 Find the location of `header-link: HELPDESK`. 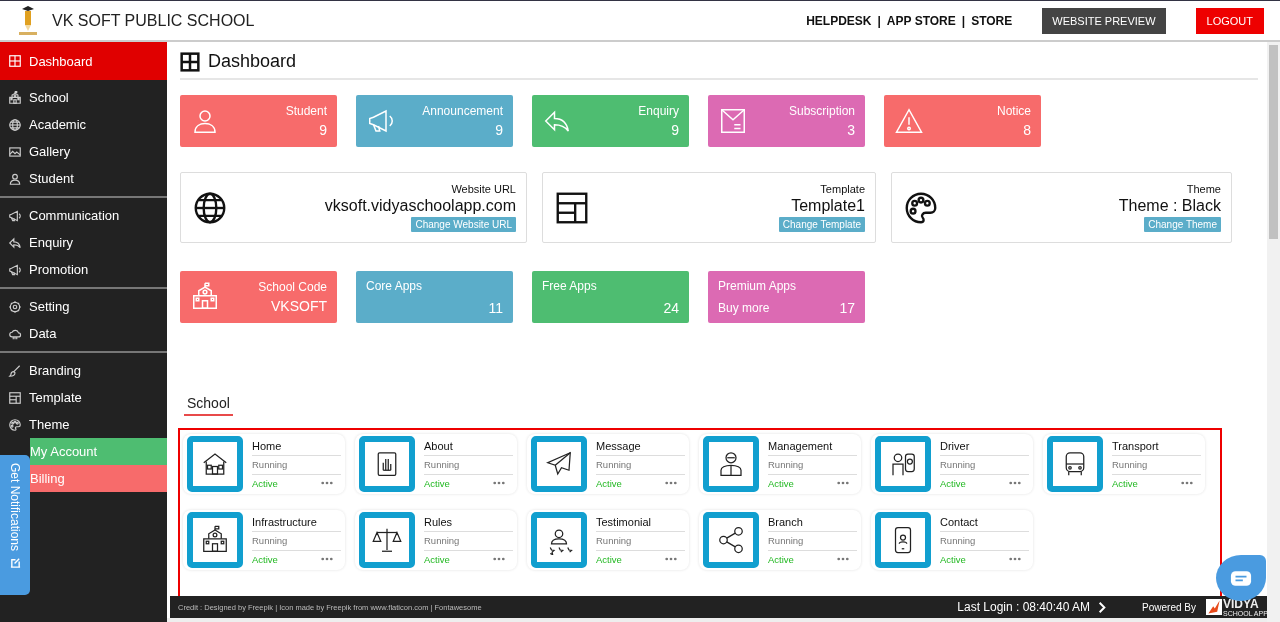

header-link: HELPDESK is located at coordinates (839, 20).